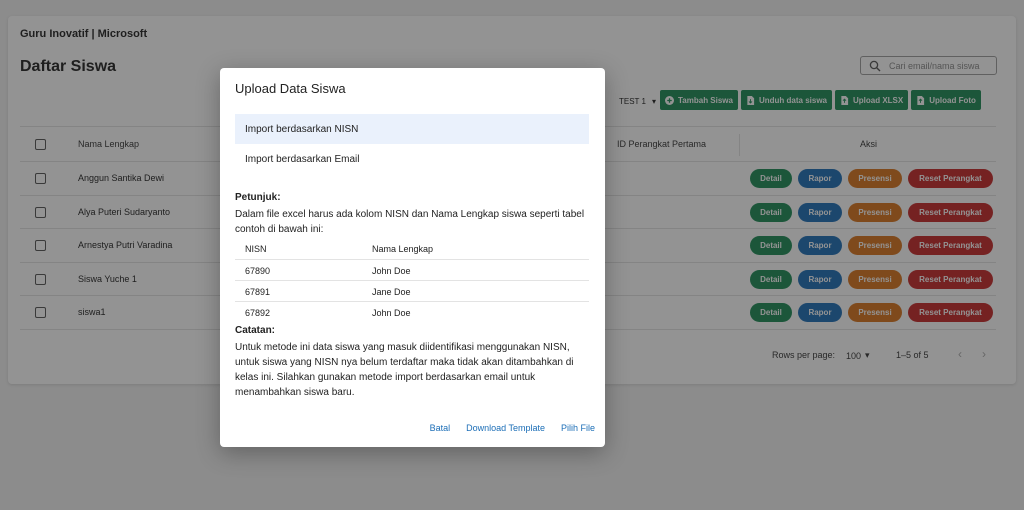 Image resolution: width=1024 pixels, height=510 pixels. What do you see at coordinates (255, 330) in the screenshot?
I see `note-heading: Catatan:` at bounding box center [255, 330].